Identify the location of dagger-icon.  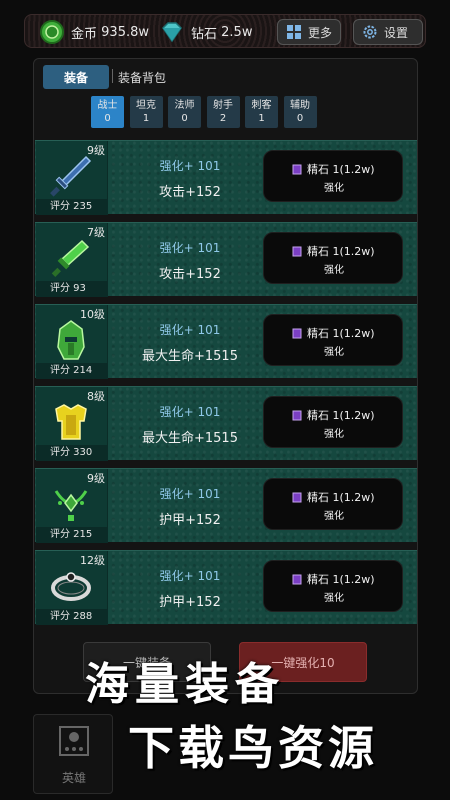
(70, 258).